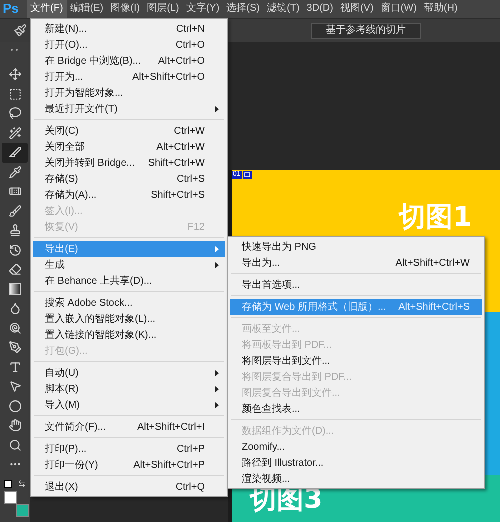 This screenshot has height=522, width=500. What do you see at coordinates (15, 113) in the screenshot?
I see `lasso-icon` at bounding box center [15, 113].